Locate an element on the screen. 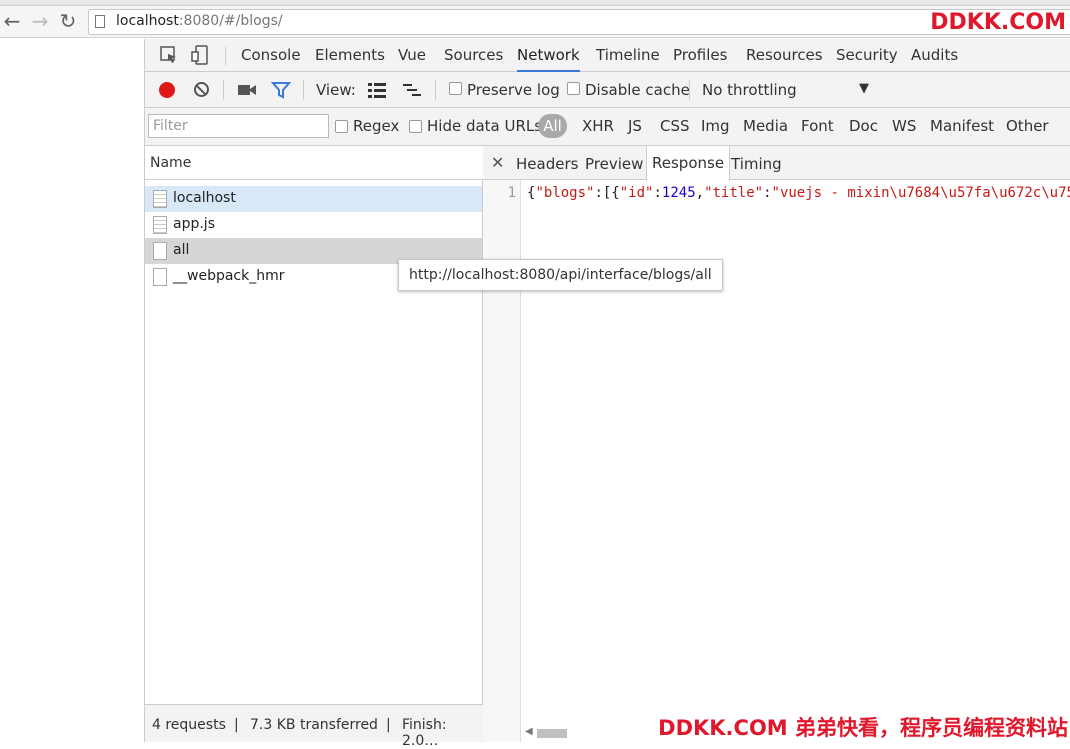 This screenshot has width=1070, height=749. back-arrow-icon: ← is located at coordinates (12, 22).